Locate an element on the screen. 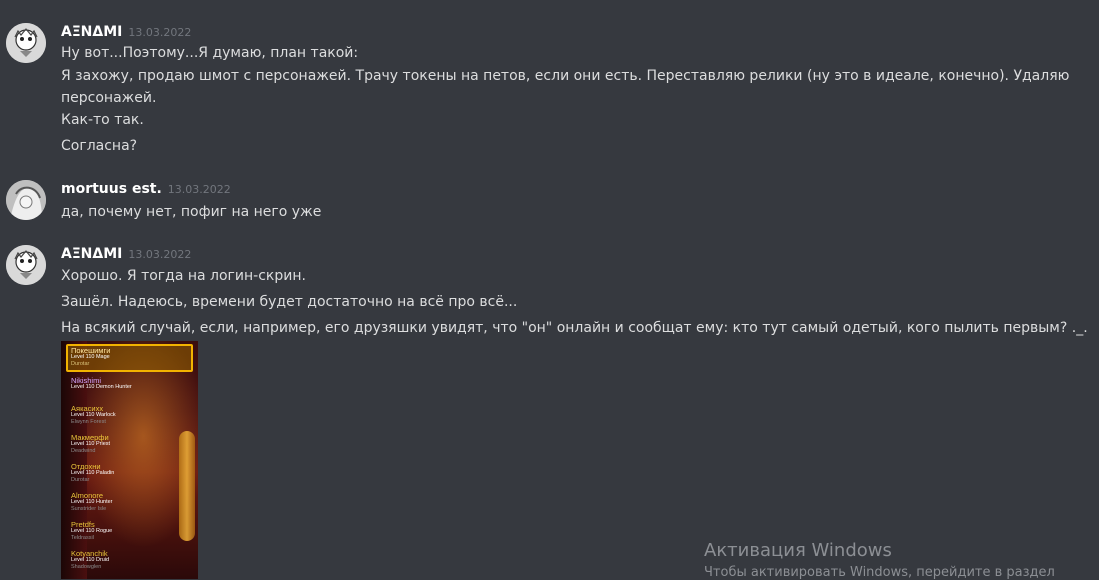 This screenshot has height=580, width=1099. character-name: Аякасихх is located at coordinates (87, 408).